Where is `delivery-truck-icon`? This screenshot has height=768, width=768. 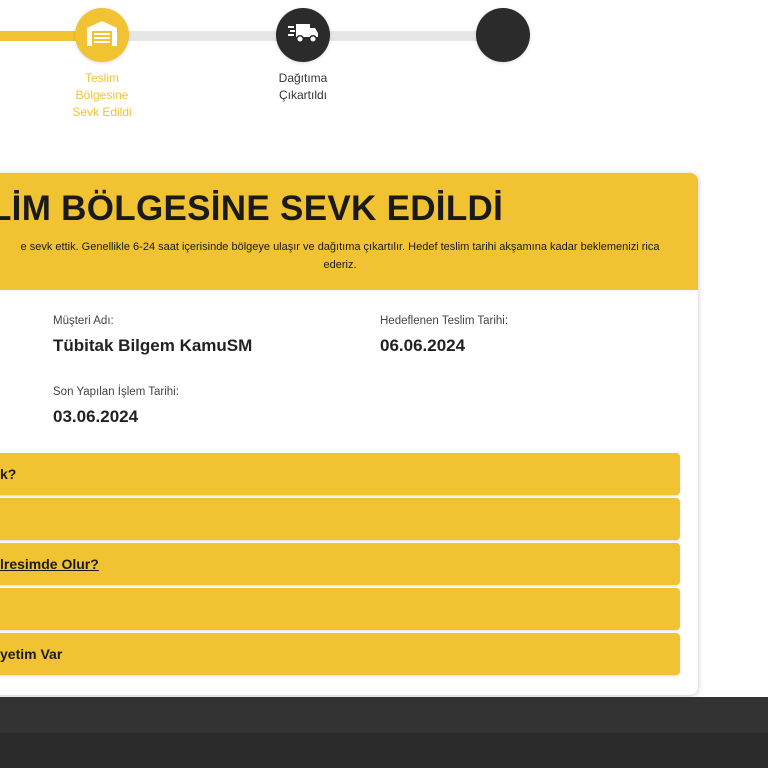 delivery-truck-icon is located at coordinates (303, 35).